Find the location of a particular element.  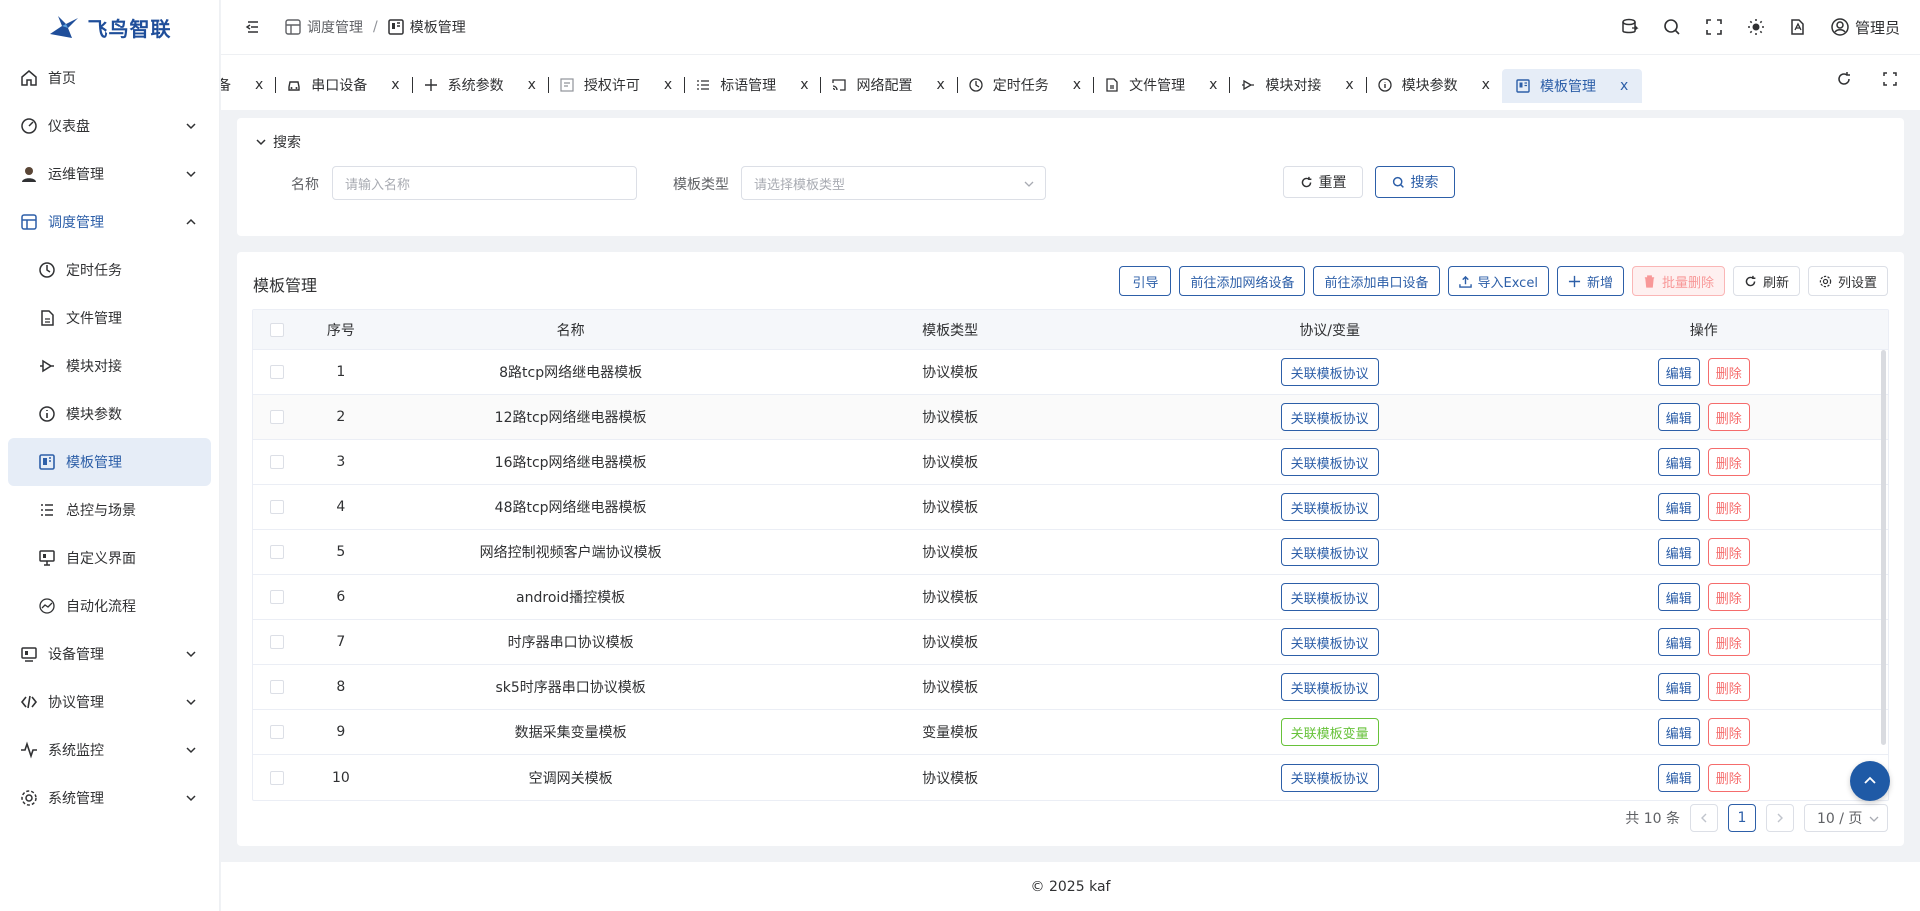

sidebar-item-home: 首页 is located at coordinates (109, 78).